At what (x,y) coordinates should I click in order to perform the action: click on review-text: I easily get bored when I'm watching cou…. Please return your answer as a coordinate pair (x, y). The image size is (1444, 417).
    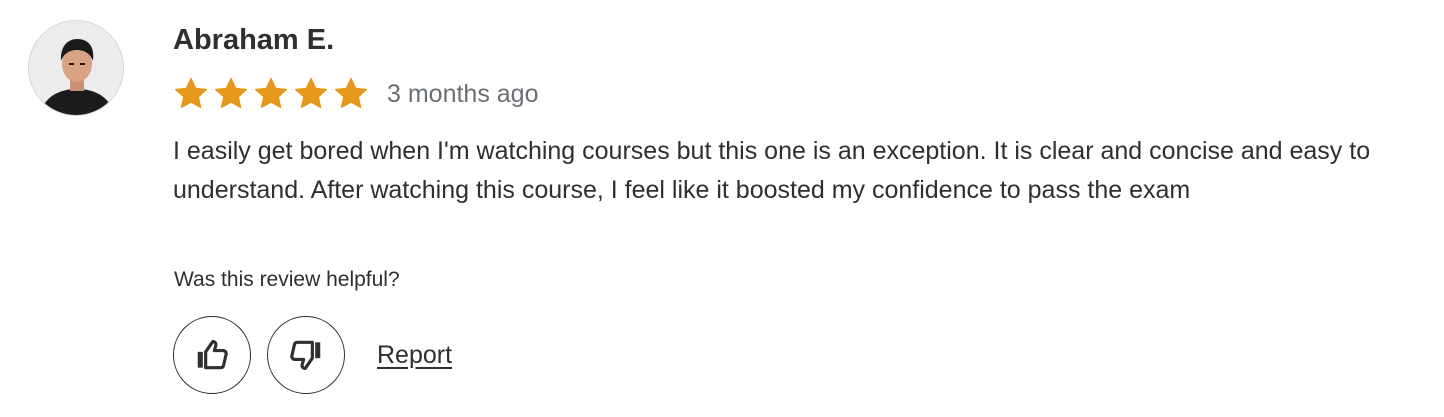
    Looking at the image, I should click on (772, 170).